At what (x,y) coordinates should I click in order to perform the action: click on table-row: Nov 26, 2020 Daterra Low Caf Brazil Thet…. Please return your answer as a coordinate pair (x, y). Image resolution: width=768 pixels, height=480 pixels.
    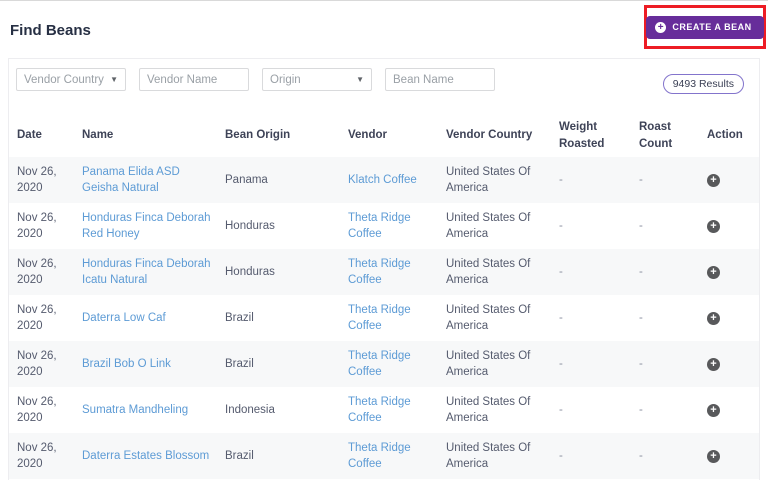
    Looking at the image, I should click on (384, 318).